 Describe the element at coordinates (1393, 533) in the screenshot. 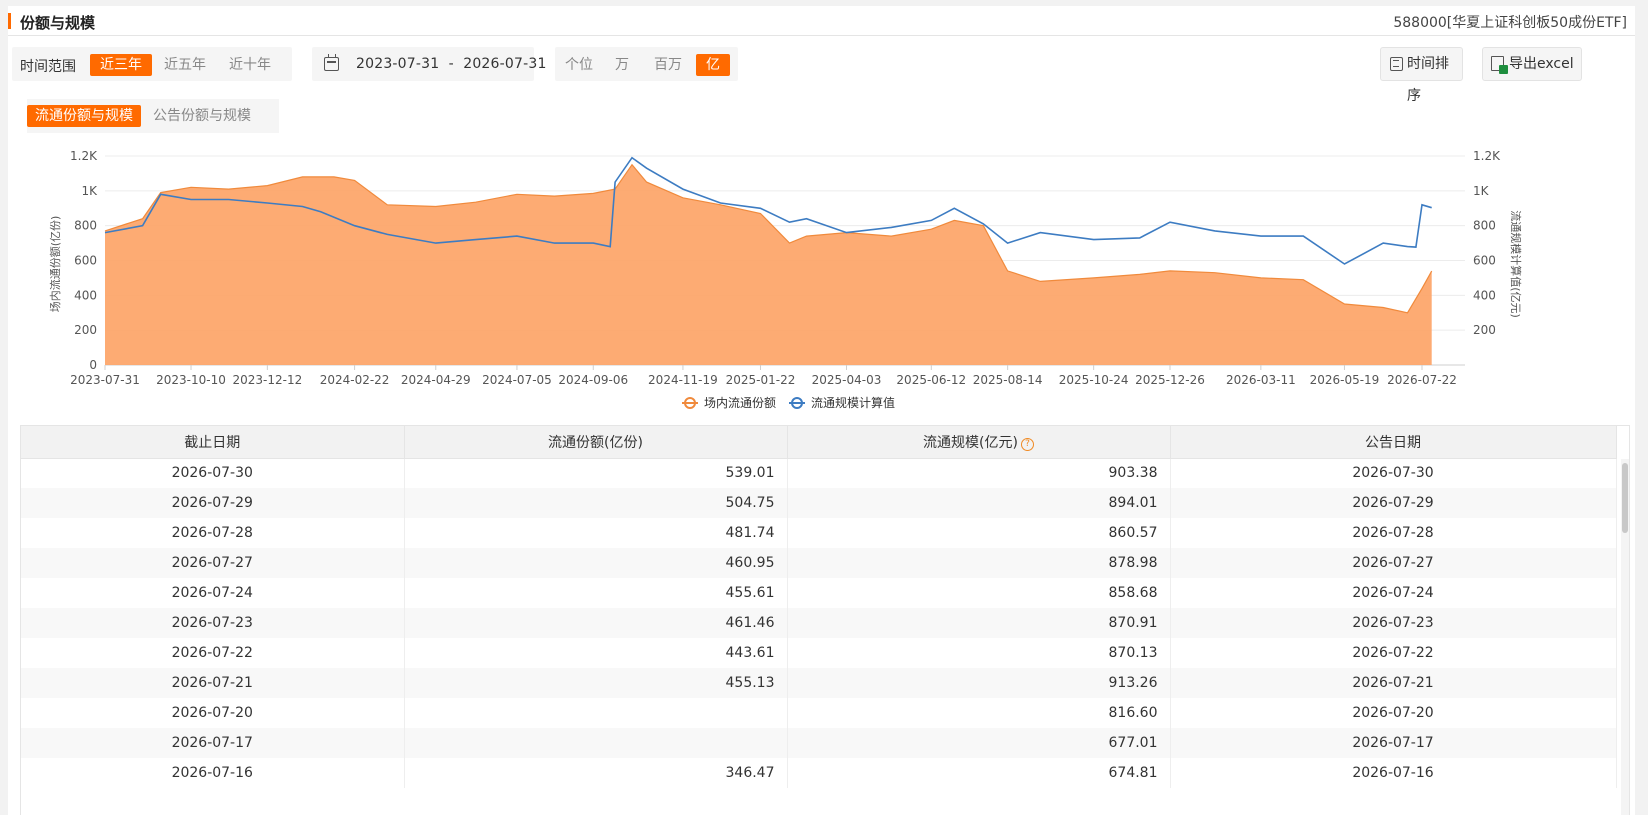

I see `cell-announce-date: 2026-07-28` at that location.